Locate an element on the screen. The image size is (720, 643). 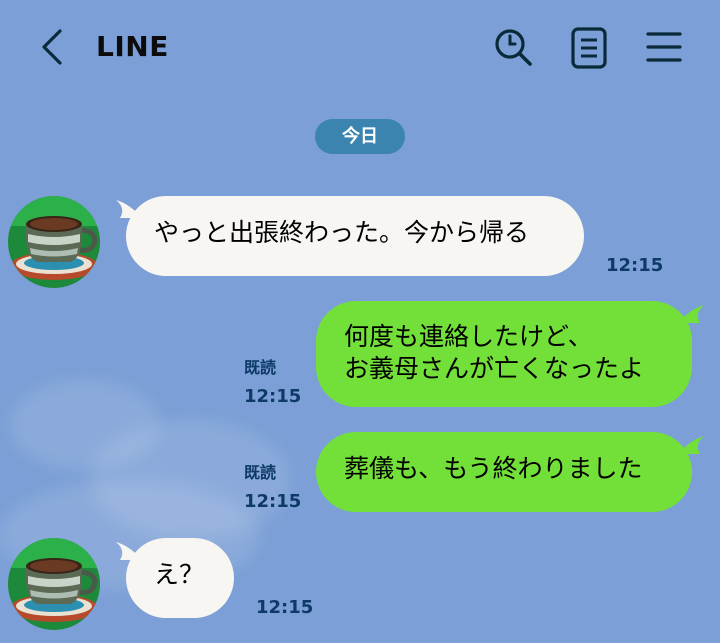
menu-icon is located at coordinates (664, 47).